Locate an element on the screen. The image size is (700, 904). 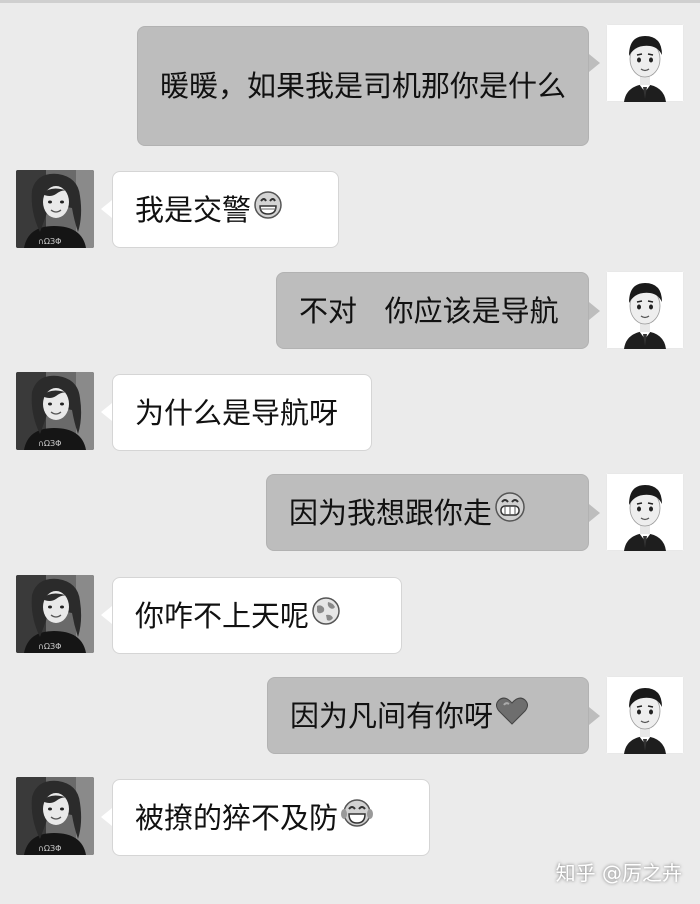
globe-emoji is located at coordinates (326, 616).